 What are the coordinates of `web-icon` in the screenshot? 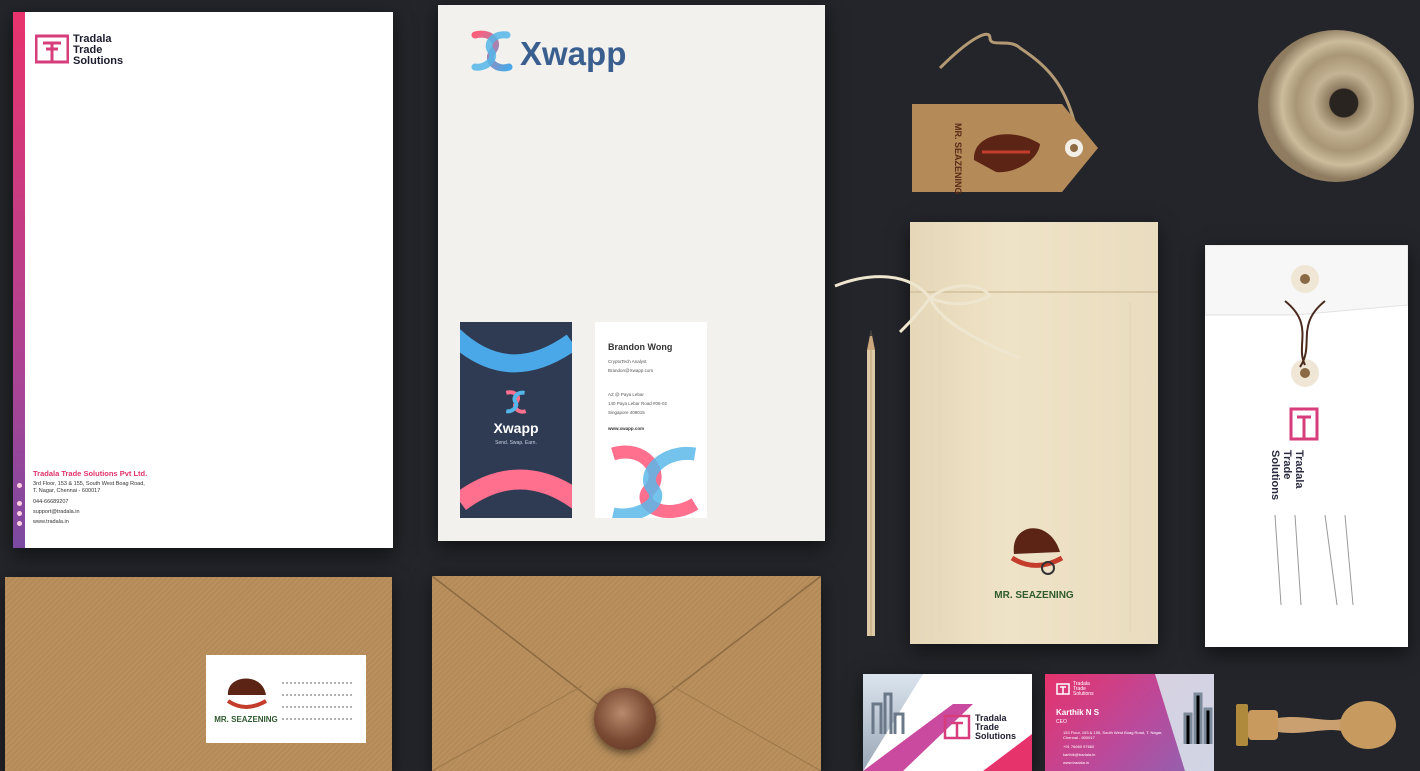 It's located at (19, 523).